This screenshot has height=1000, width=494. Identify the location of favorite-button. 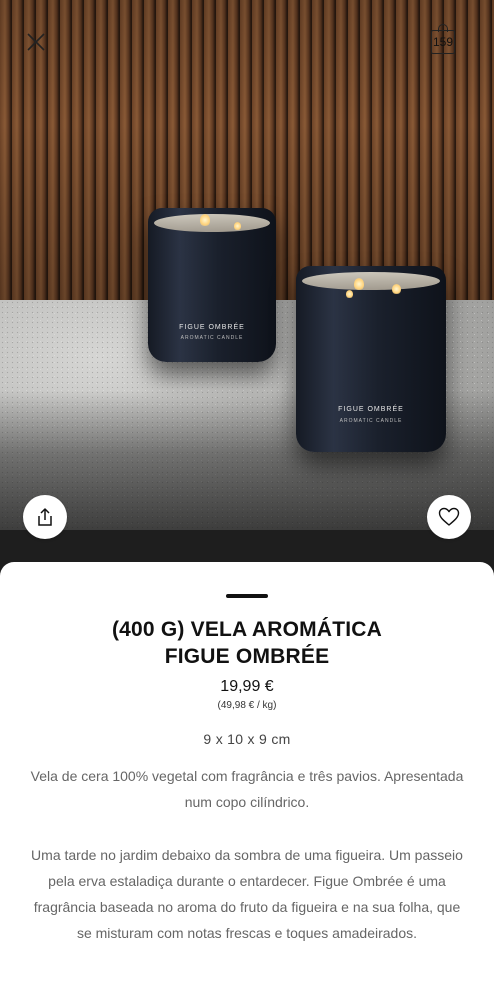
(449, 517).